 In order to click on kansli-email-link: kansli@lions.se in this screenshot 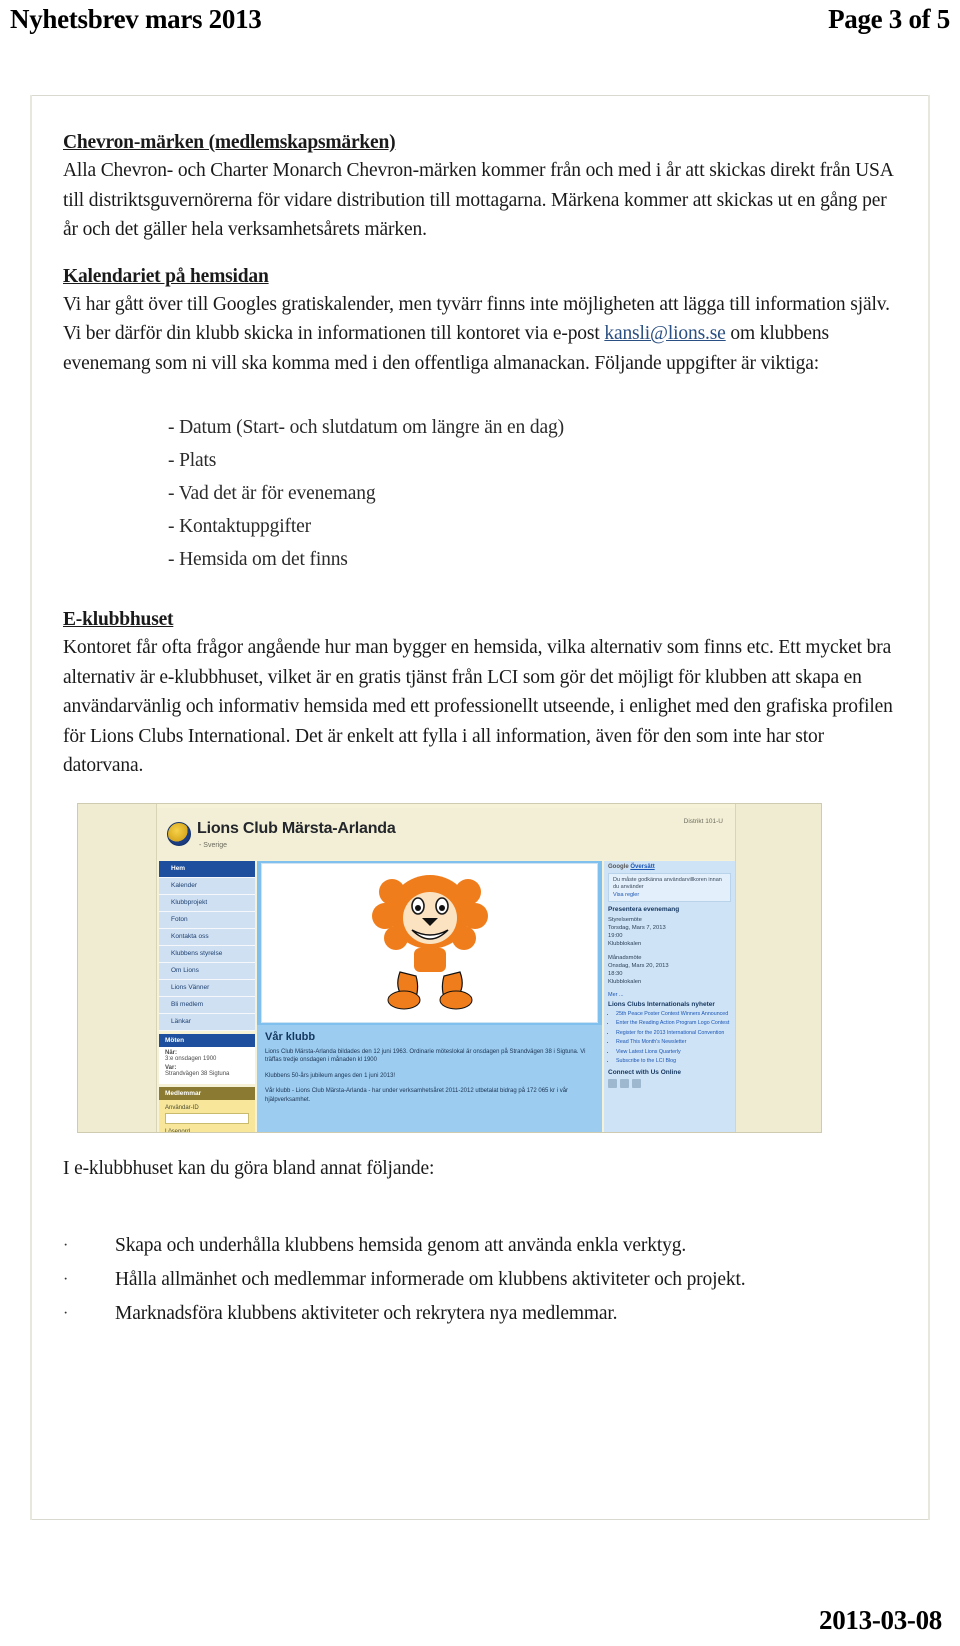, I will do `click(664, 333)`.